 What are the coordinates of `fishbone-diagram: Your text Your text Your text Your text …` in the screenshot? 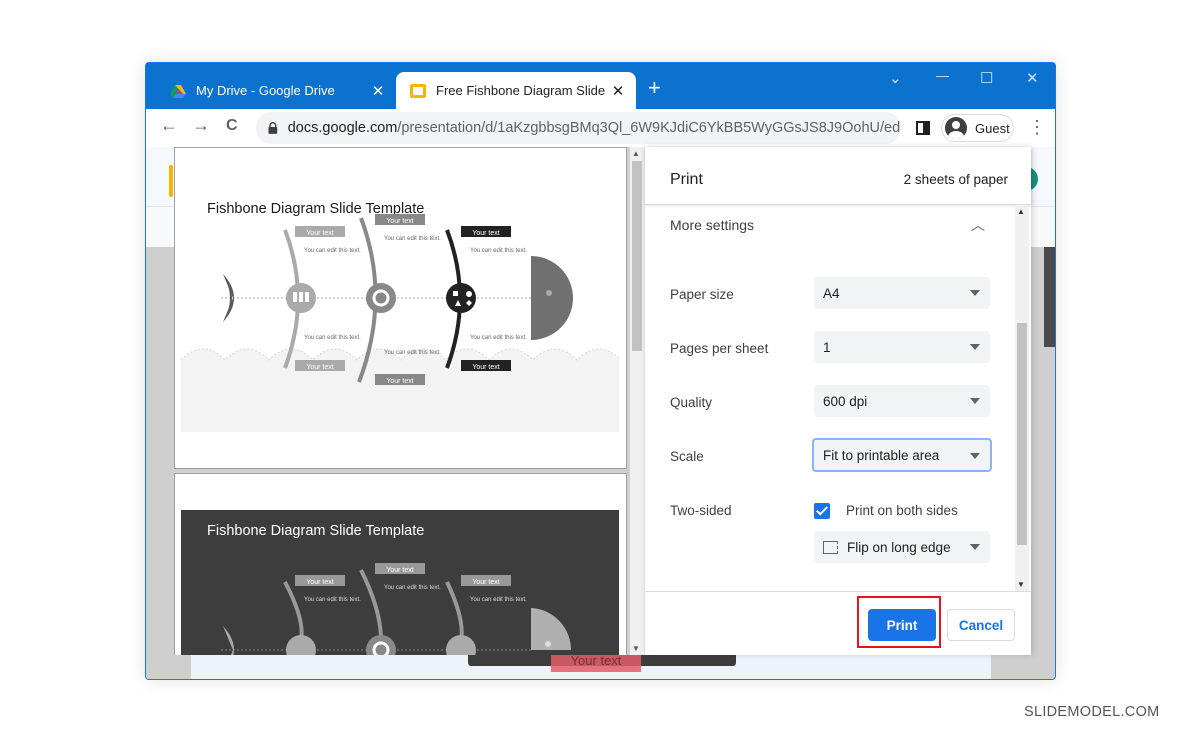 It's located at (400, 323).